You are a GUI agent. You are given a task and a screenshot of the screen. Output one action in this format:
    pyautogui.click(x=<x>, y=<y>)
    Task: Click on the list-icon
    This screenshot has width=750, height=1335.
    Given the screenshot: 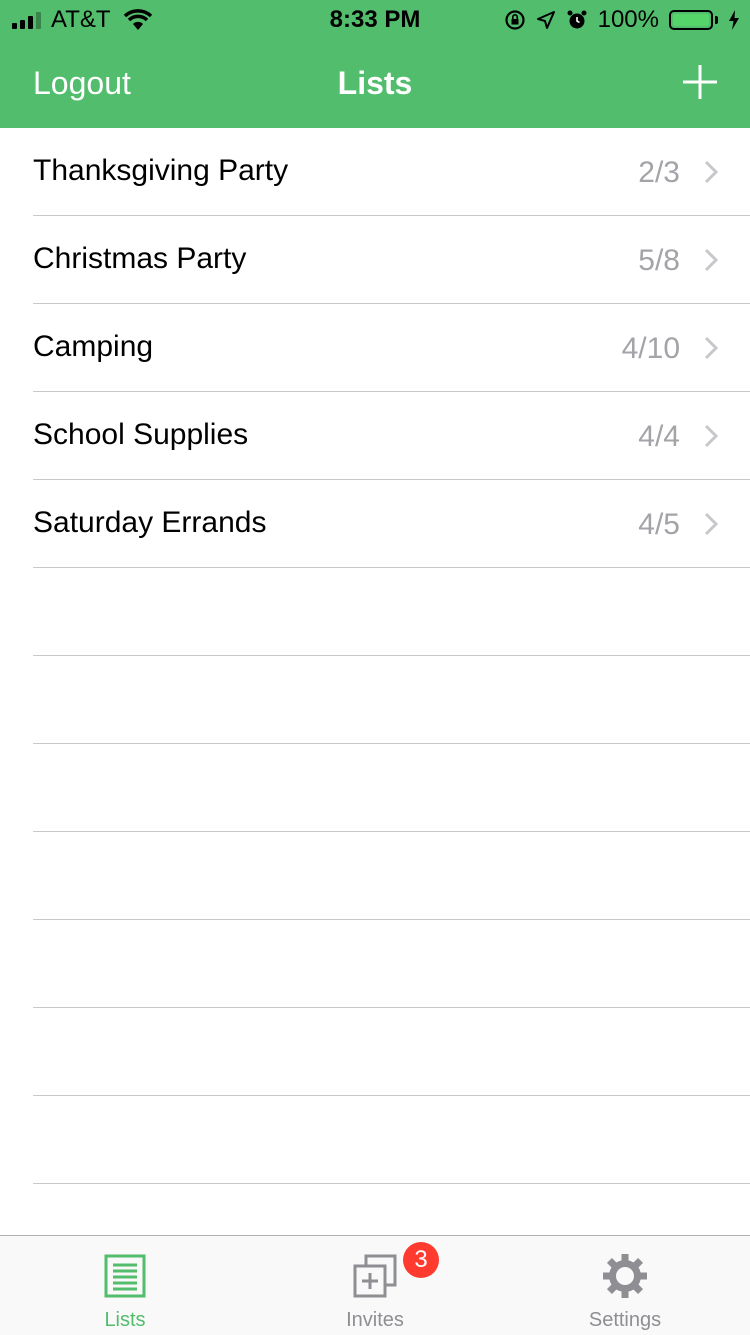 What is the action you would take?
    pyautogui.click(x=125, y=1276)
    